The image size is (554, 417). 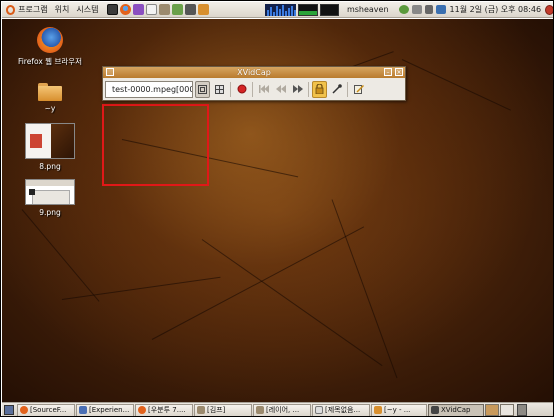 What do you see at coordinates (399, 72) in the screenshot?
I see `close-button: ×` at bounding box center [399, 72].